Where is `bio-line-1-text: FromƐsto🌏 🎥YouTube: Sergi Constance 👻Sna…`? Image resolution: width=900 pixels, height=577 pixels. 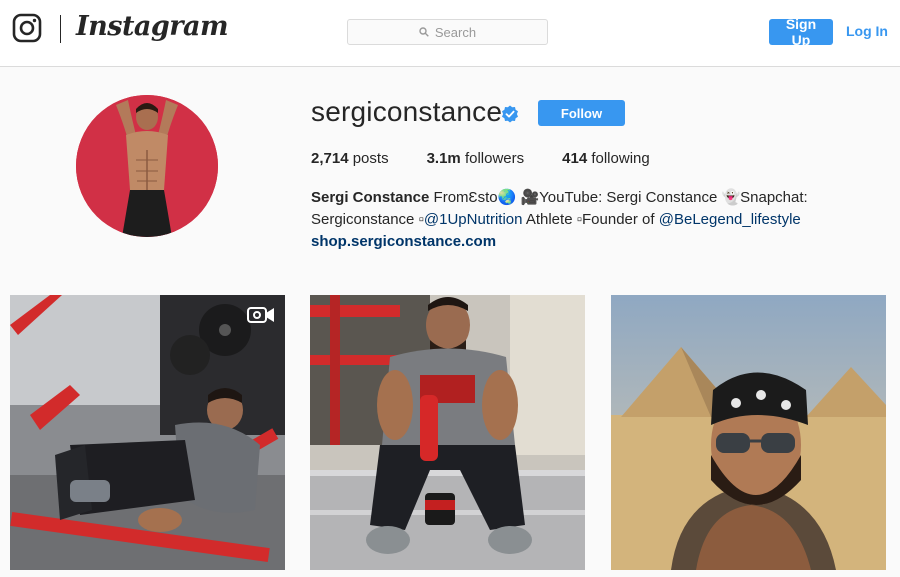 bio-line-1-text: FromƐsto🌏 🎥YouTube: Sergi Constance 👻Sna… is located at coordinates (620, 197).